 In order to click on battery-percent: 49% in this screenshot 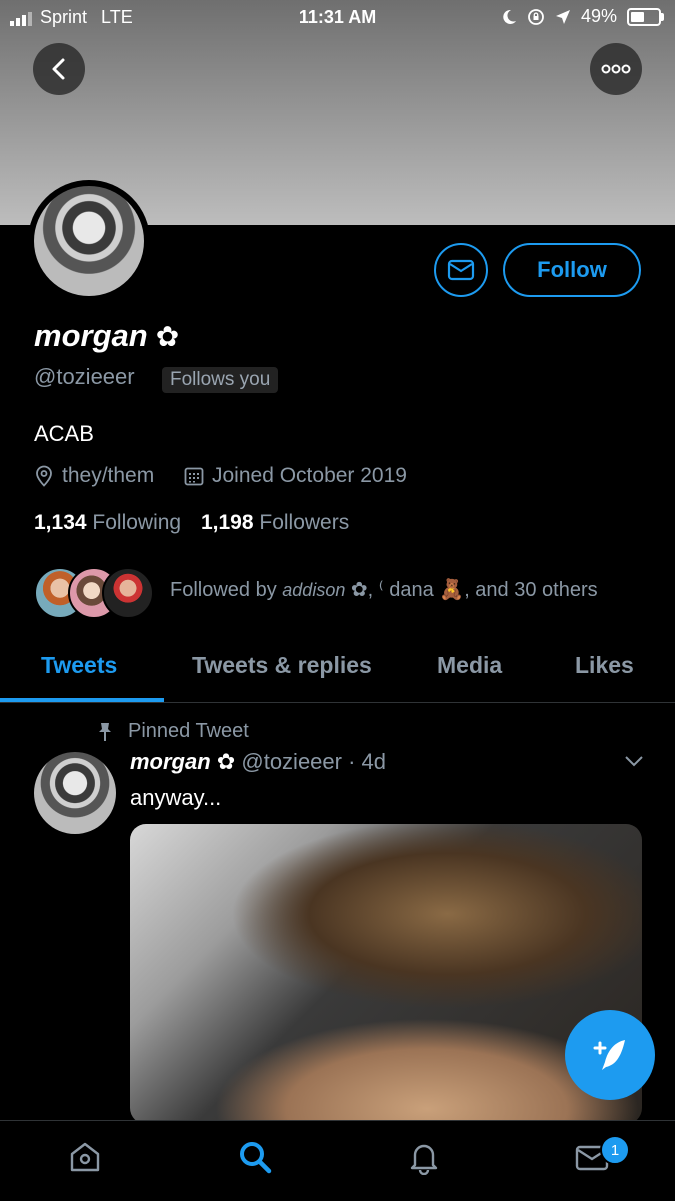, I will do `click(598, 16)`.